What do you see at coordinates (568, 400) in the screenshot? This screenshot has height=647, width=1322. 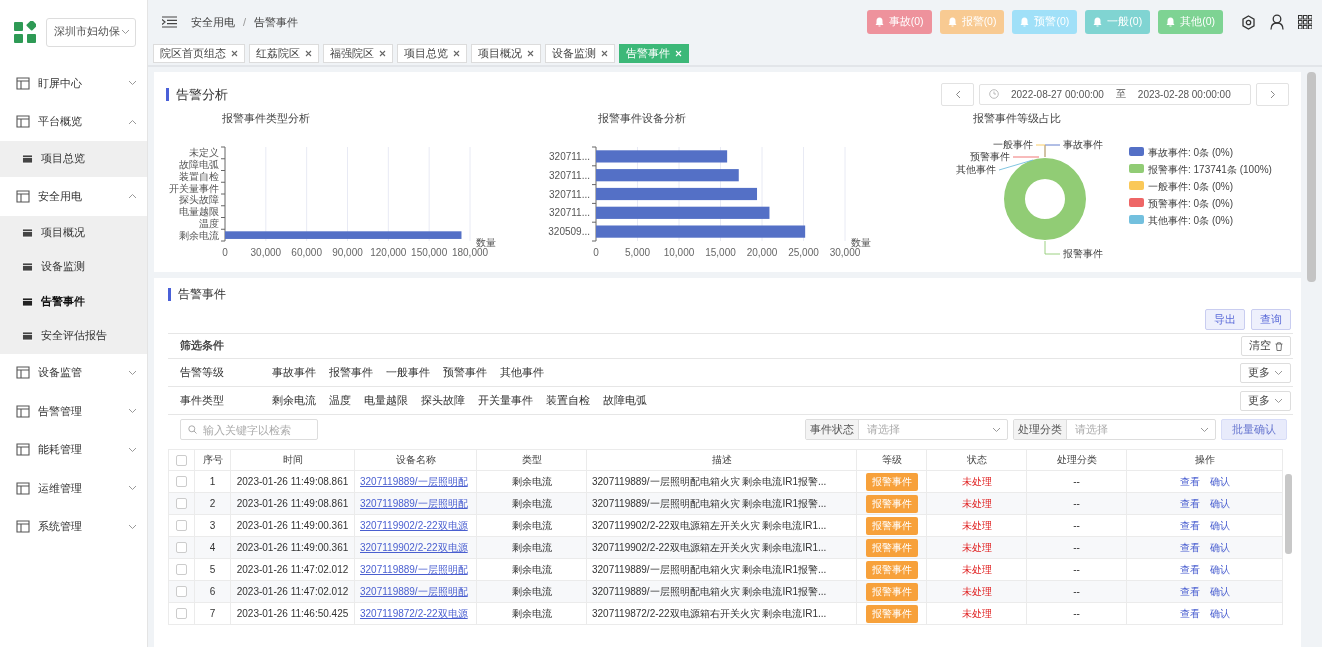 I see `filter-option: 装置自检` at bounding box center [568, 400].